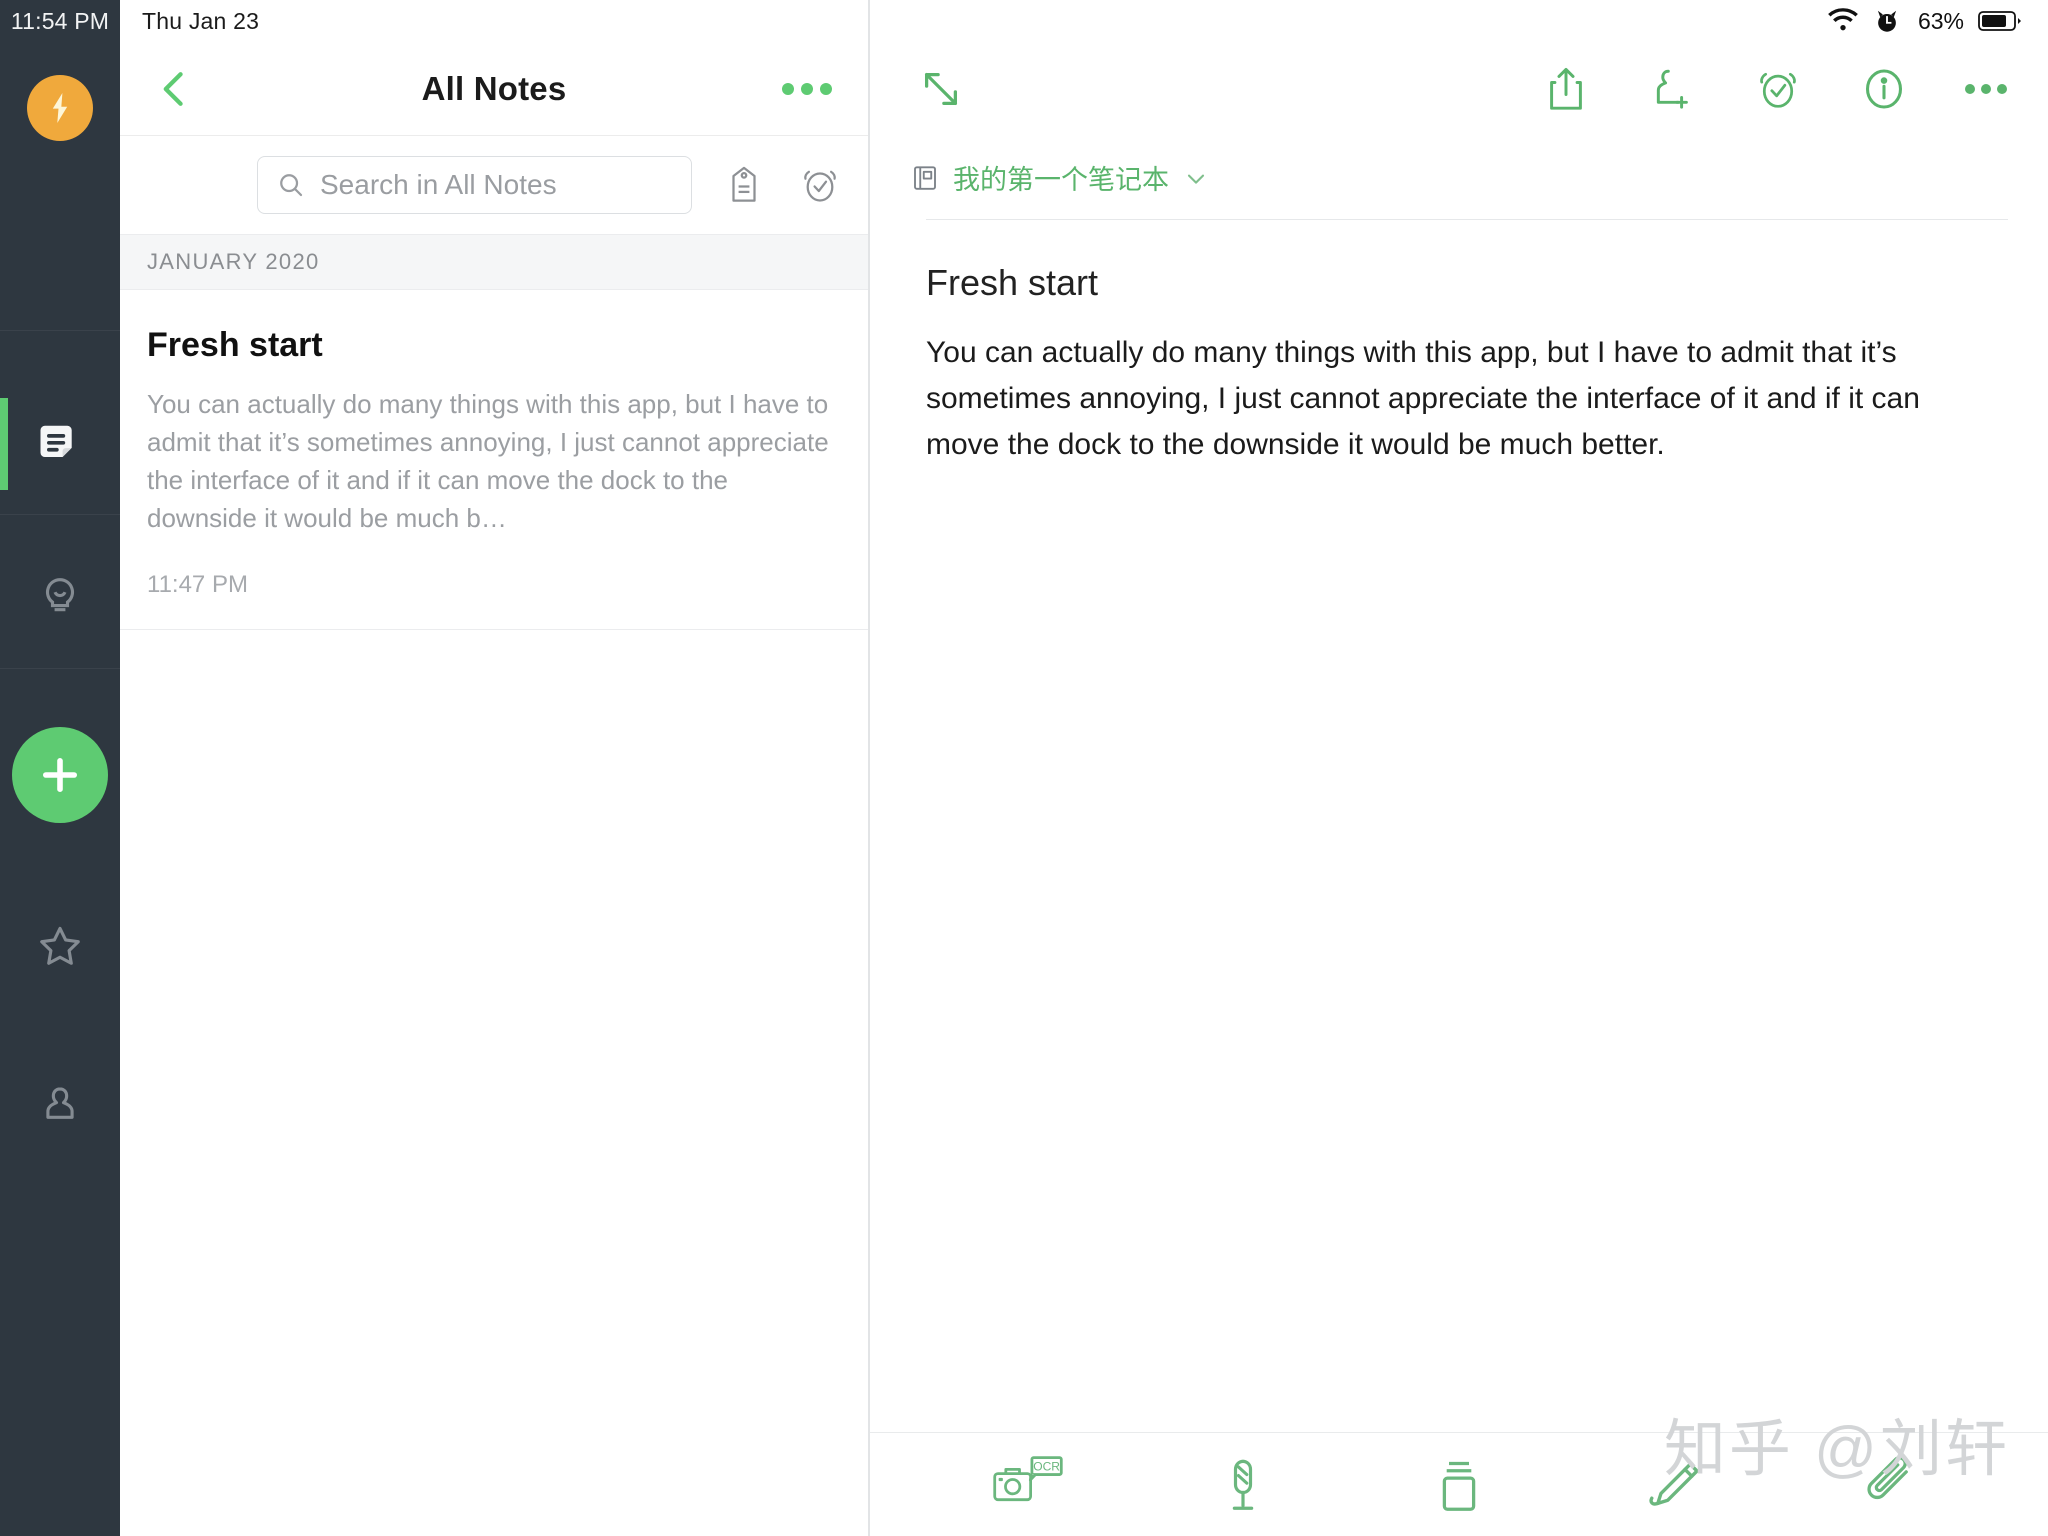 The height and width of the screenshot is (1536, 2048). I want to click on camera-ocr-icon: OCR, so click(1028, 1478).